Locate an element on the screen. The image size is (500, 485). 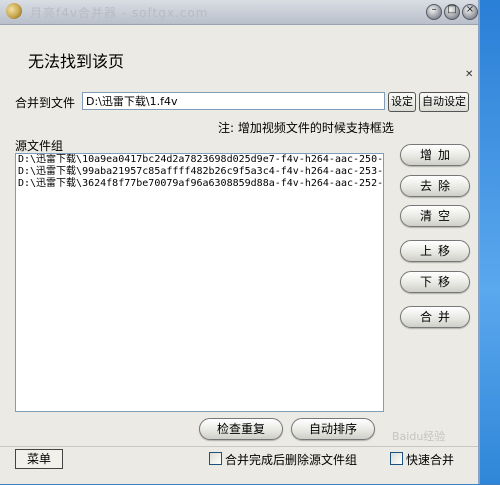
close-icon: × is located at coordinates (470, 9).